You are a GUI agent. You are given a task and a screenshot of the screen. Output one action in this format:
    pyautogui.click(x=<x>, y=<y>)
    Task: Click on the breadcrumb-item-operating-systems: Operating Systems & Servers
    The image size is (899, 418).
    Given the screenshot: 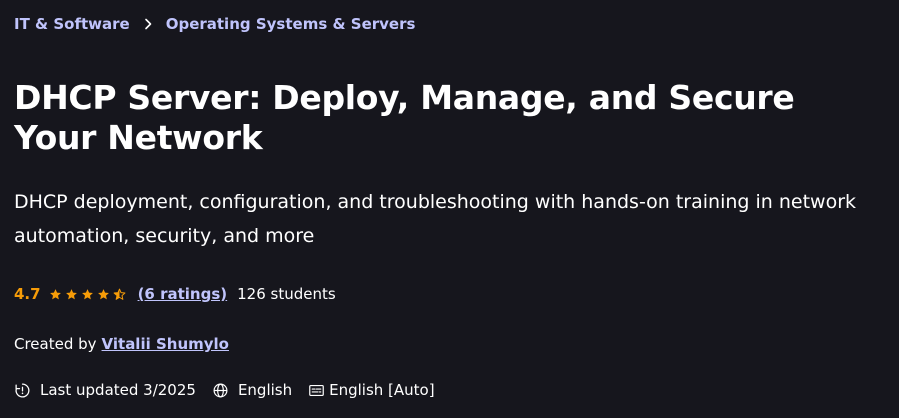 What is the action you would take?
    pyautogui.click(x=291, y=24)
    